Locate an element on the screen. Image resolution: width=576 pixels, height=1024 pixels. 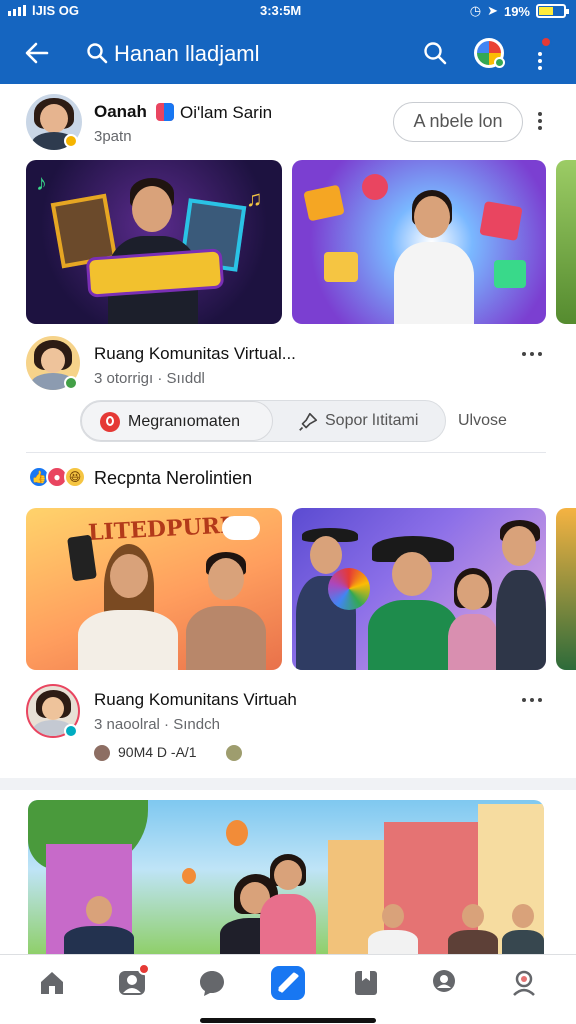
signal-icon is located at coordinates (17, 10).